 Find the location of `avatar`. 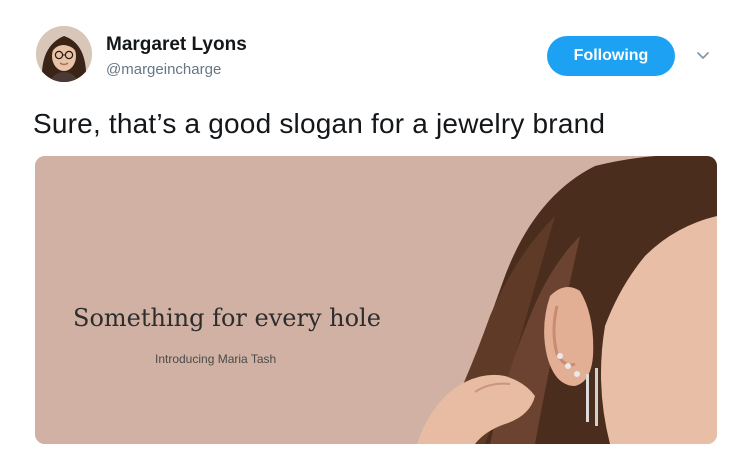

avatar is located at coordinates (64, 54).